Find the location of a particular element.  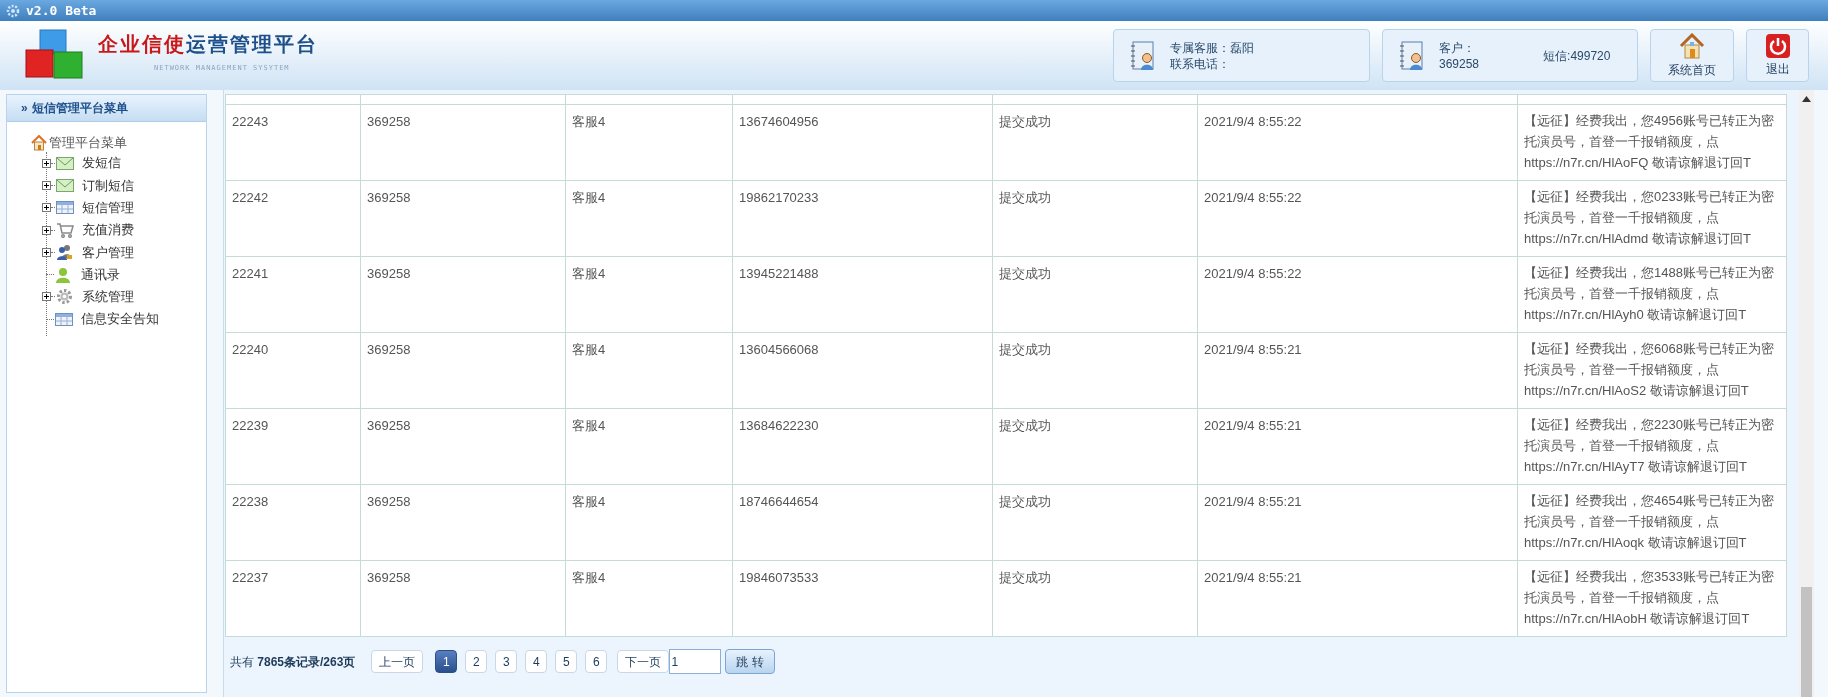

record-summary: 共有 7865条记录/263页 is located at coordinates (293, 662).